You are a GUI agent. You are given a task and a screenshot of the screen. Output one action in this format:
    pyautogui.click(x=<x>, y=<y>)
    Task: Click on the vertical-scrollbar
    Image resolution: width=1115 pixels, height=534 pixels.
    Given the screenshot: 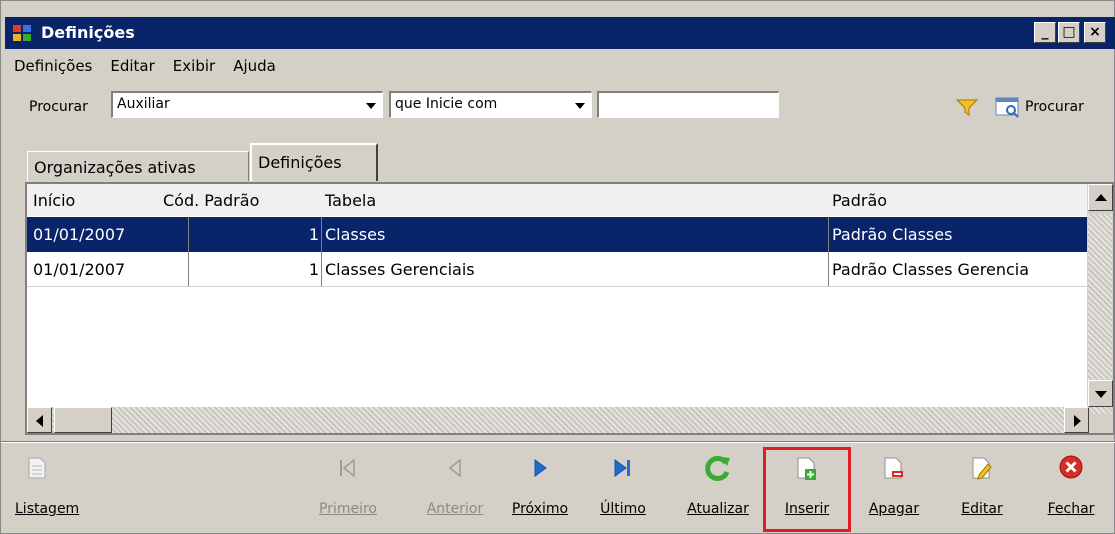 What is the action you would take?
    pyautogui.click(x=1100, y=308)
    